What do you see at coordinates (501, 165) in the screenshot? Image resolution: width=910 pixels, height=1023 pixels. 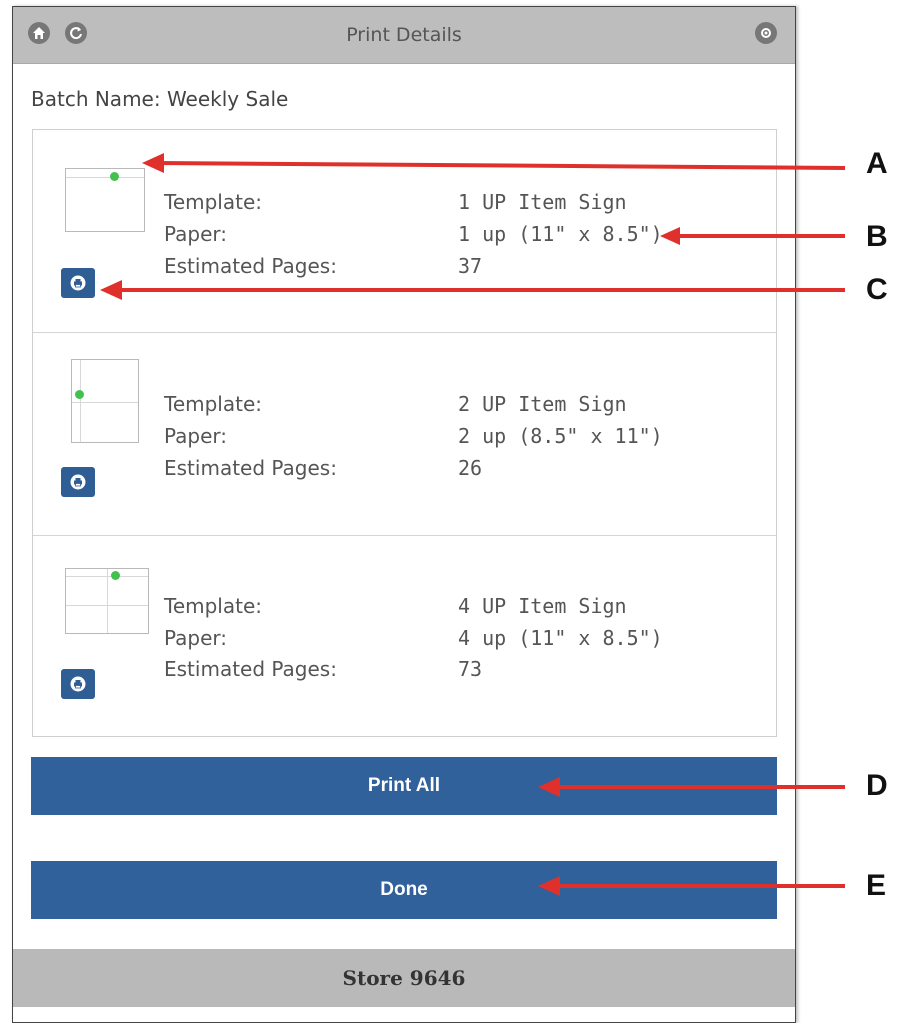 I see `arrow-a` at bounding box center [501, 165].